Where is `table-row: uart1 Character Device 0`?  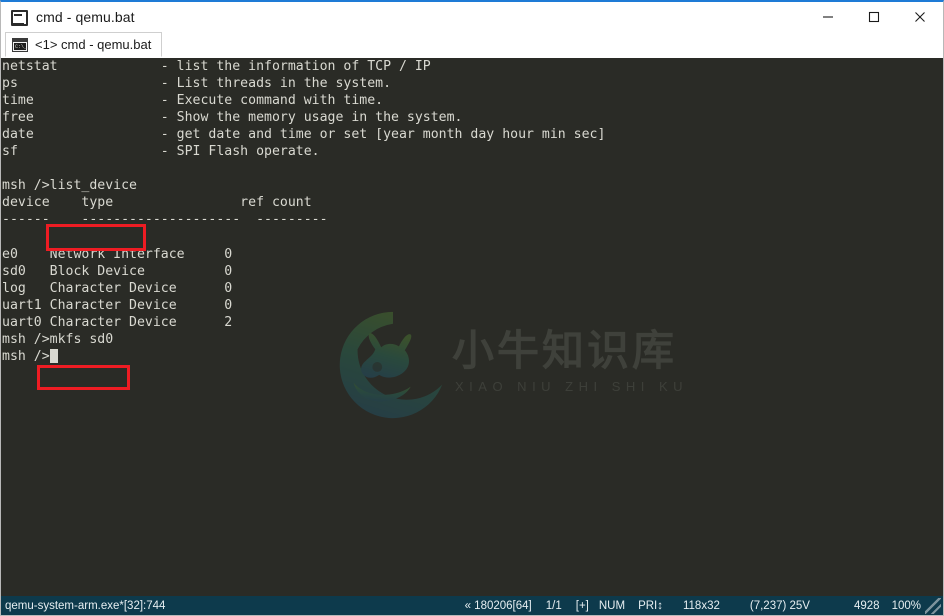
table-row: uart1 Character Device 0 is located at coordinates (117, 305).